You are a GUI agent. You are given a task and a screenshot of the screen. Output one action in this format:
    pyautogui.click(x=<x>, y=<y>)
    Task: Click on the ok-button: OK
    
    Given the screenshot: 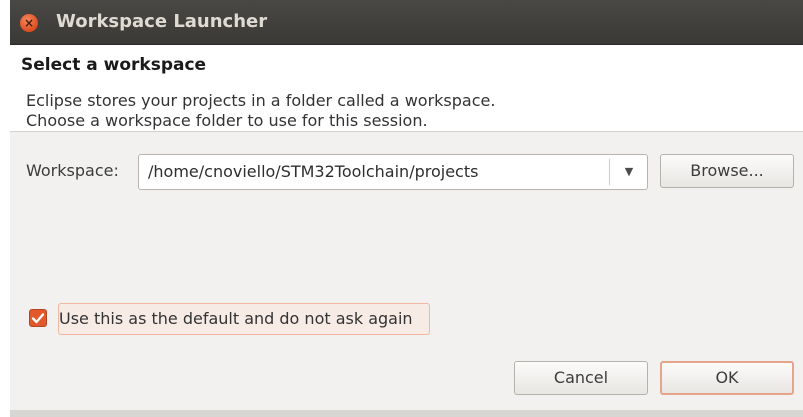 What is the action you would take?
    pyautogui.click(x=727, y=378)
    